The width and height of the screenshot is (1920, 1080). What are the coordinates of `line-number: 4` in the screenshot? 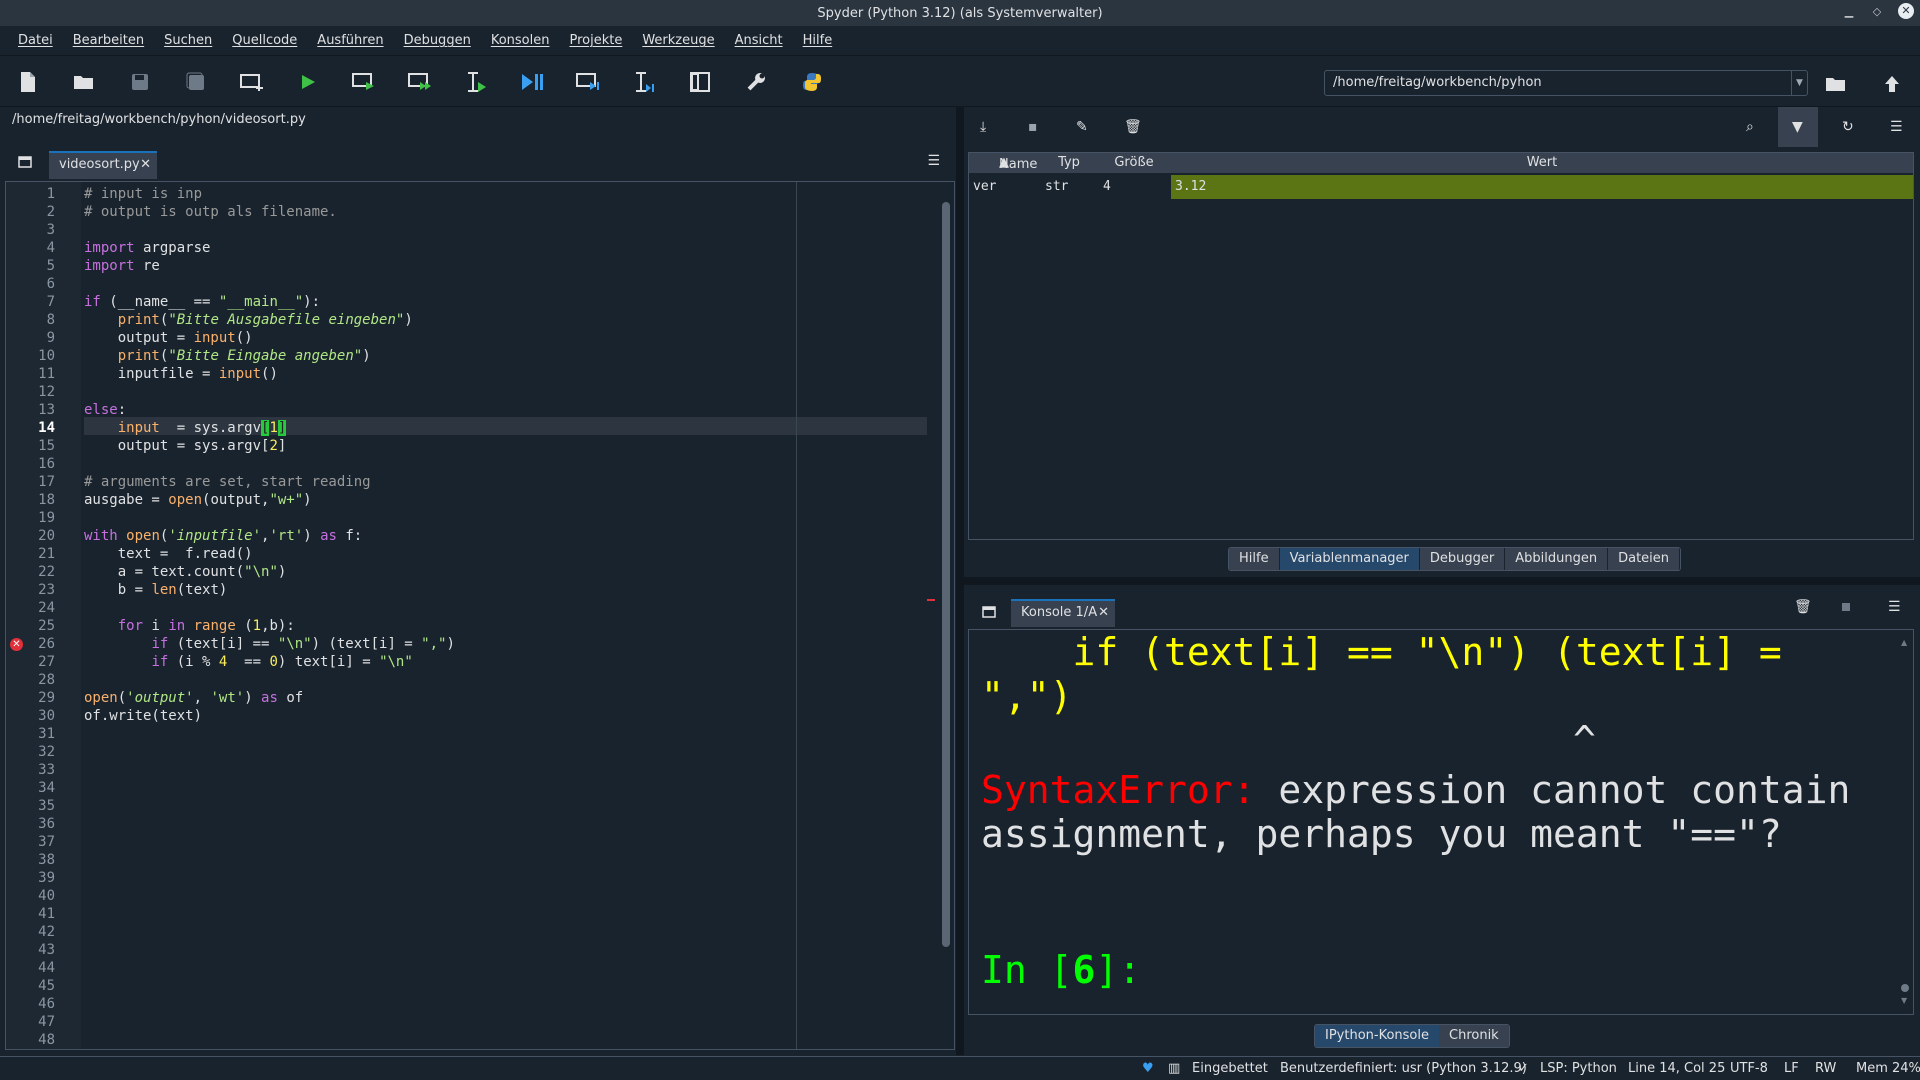 It's located at (35, 248).